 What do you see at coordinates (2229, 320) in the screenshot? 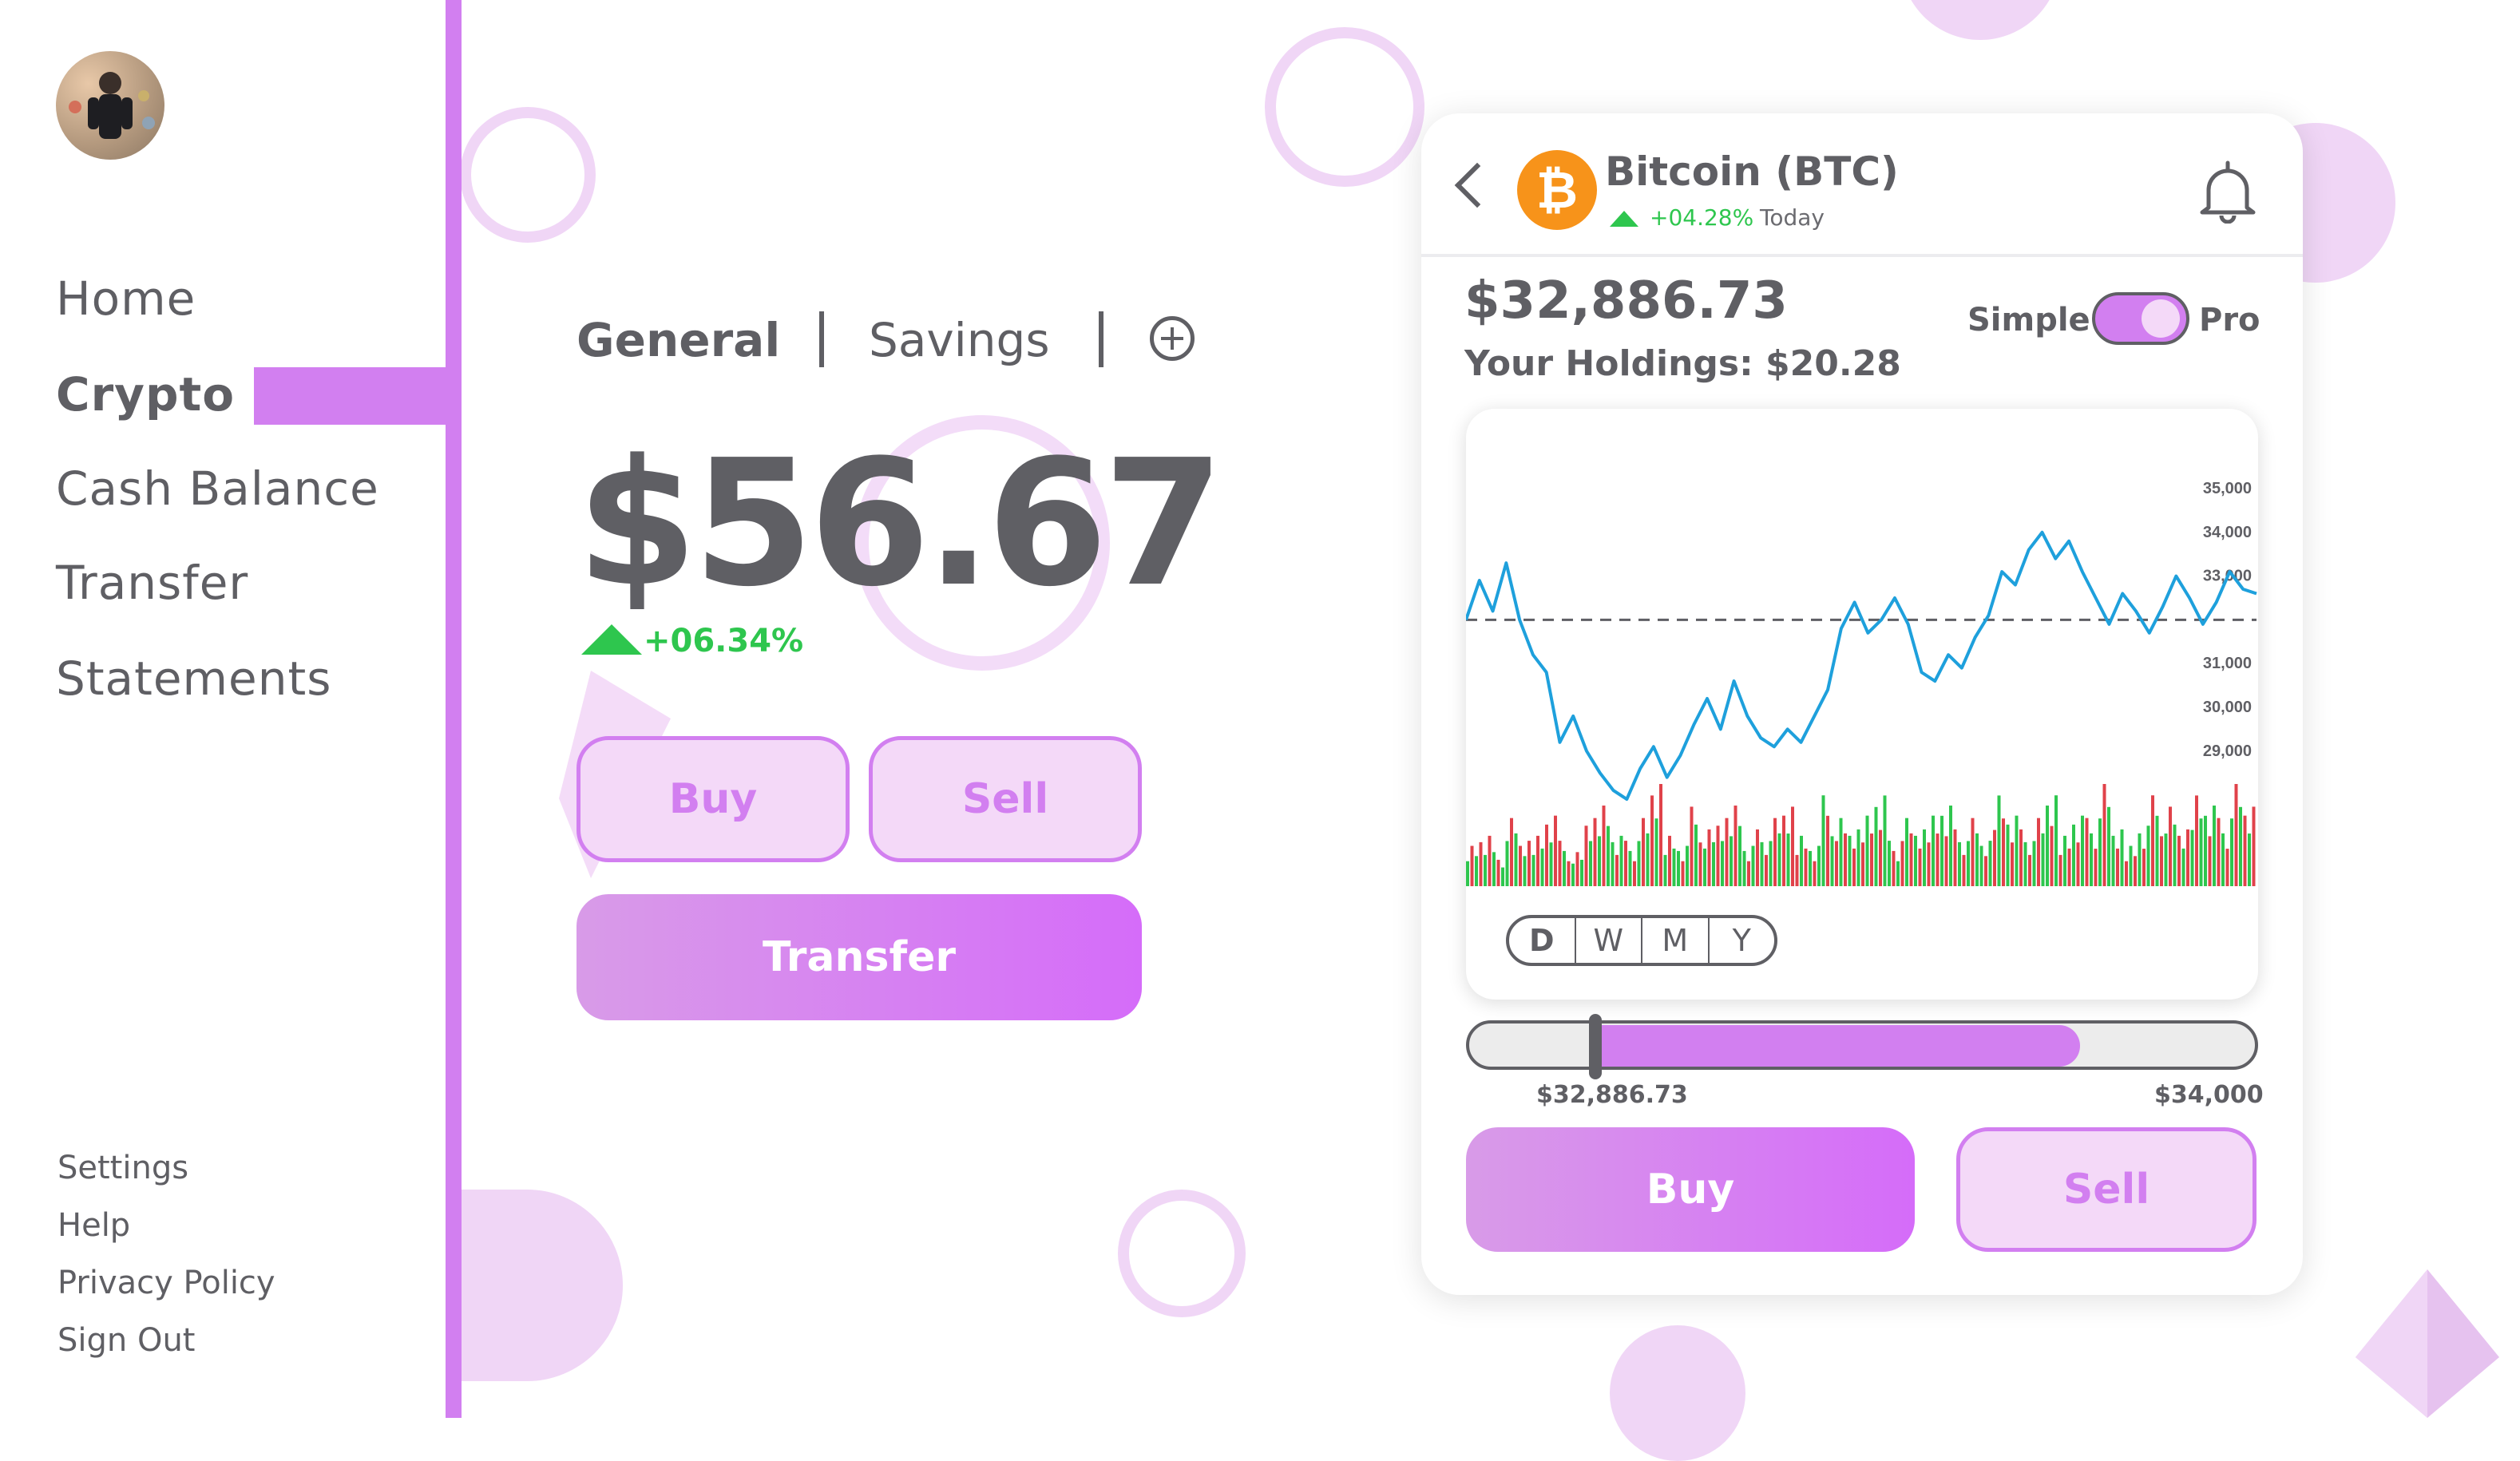
I see `mode-pro-label: Pro` at bounding box center [2229, 320].